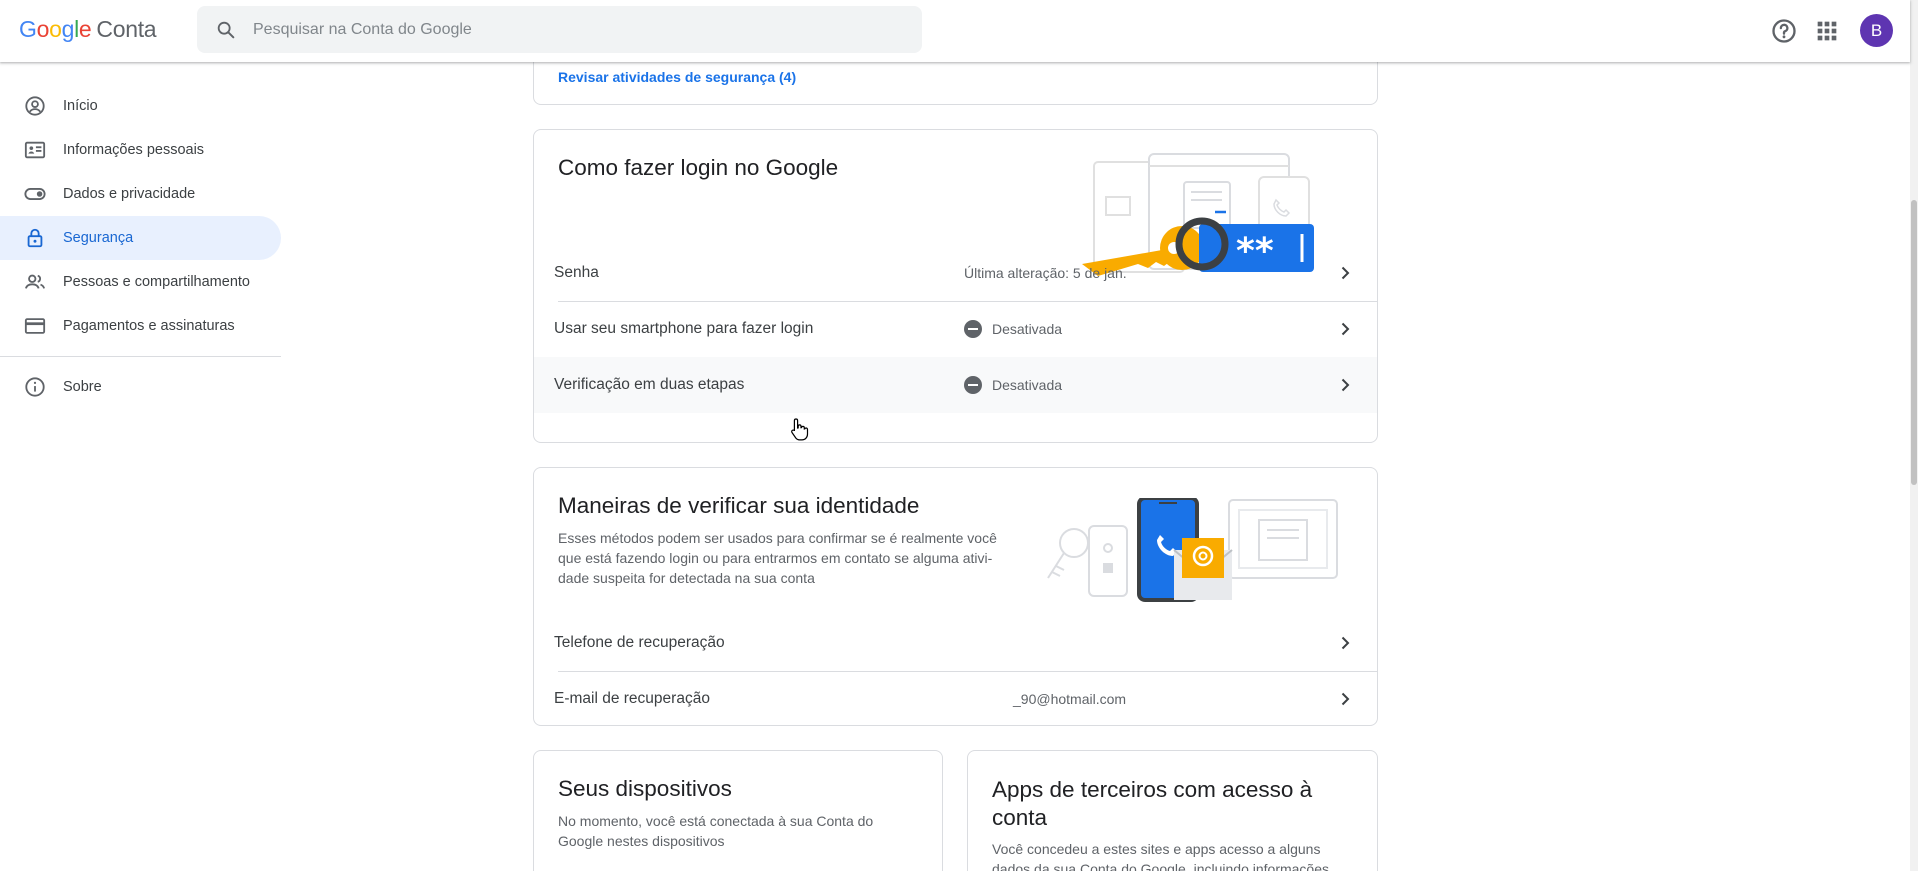 This screenshot has height=871, width=1918. What do you see at coordinates (35, 238) in the screenshot?
I see `lock-icon` at bounding box center [35, 238].